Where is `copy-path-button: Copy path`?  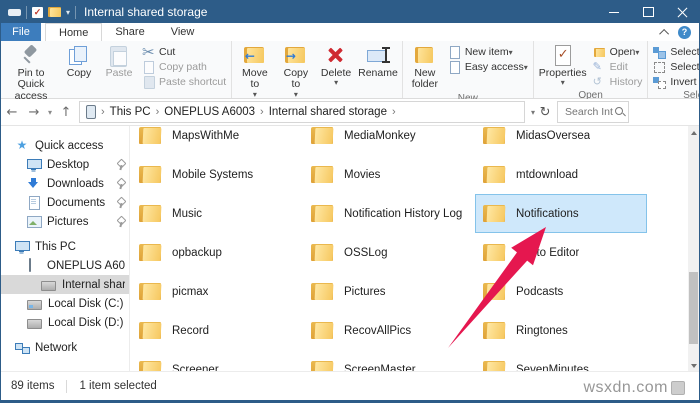 copy-path-button: Copy path is located at coordinates (184, 67).